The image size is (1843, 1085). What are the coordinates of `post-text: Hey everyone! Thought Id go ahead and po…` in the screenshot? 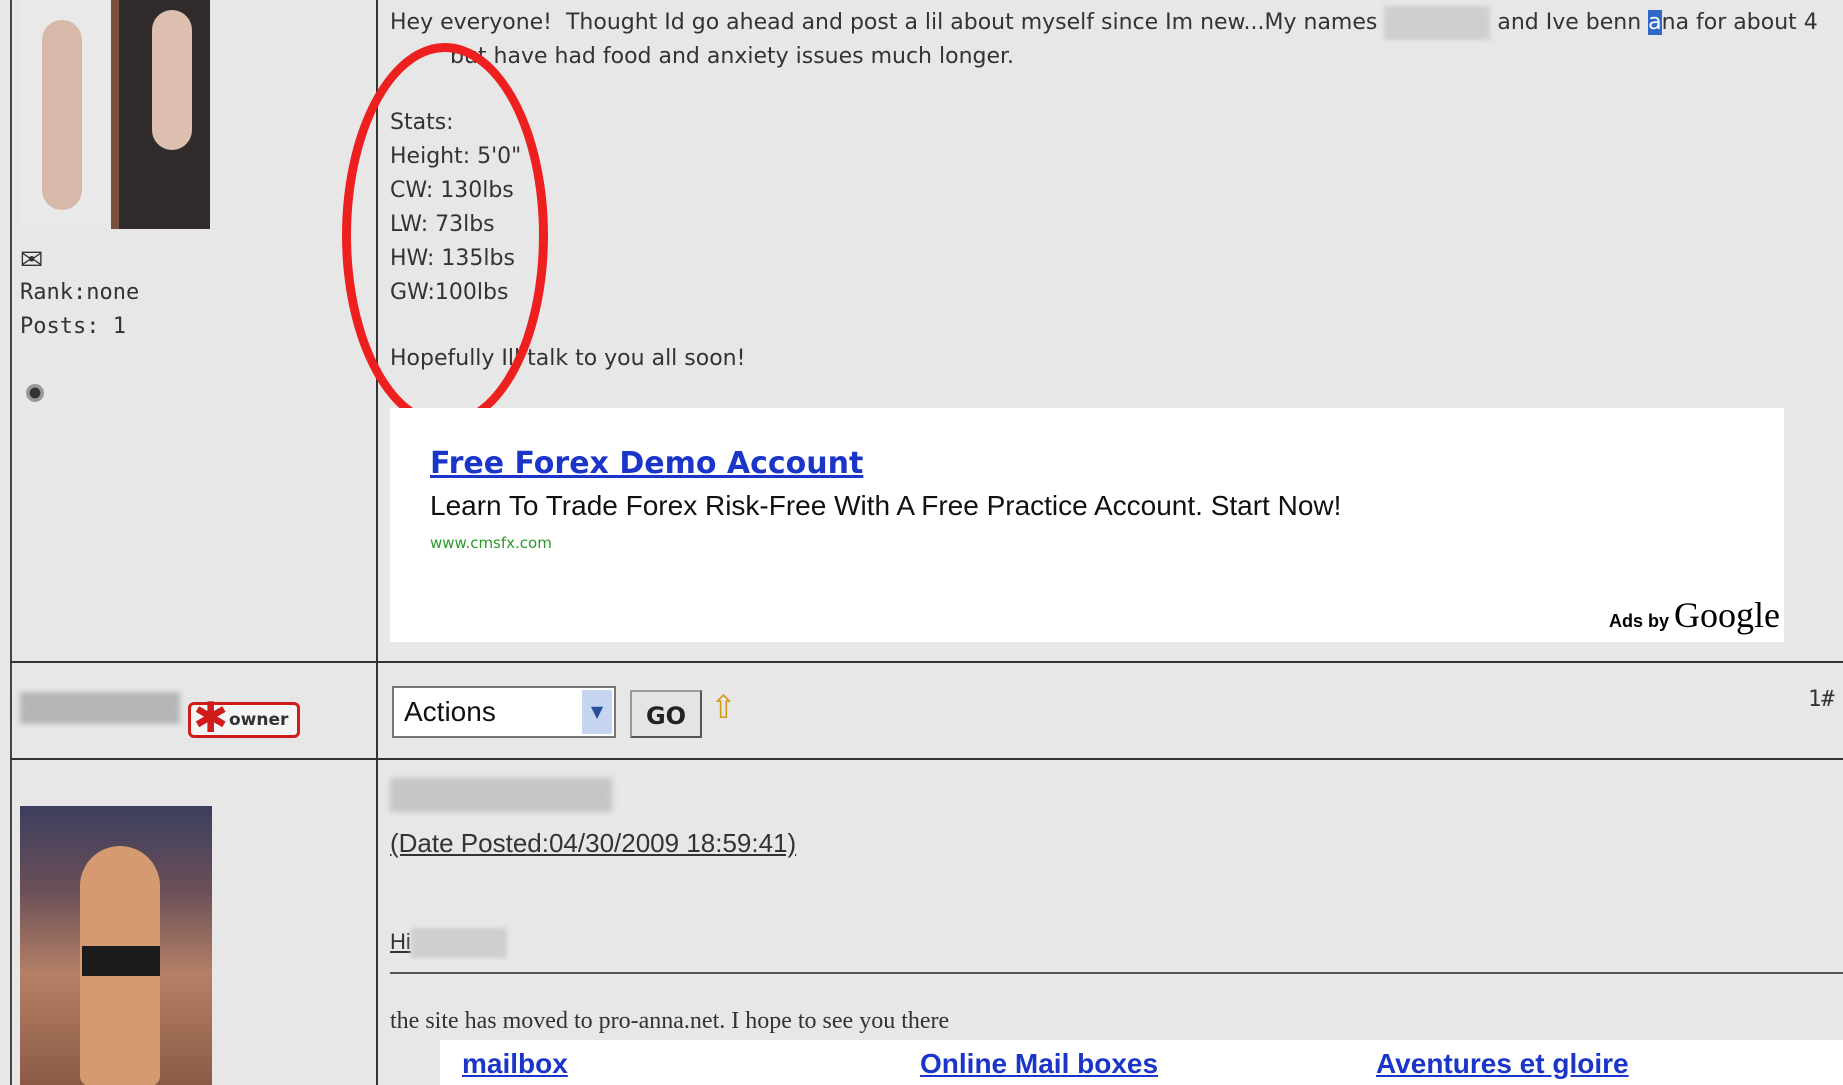 It's located at (887, 22).